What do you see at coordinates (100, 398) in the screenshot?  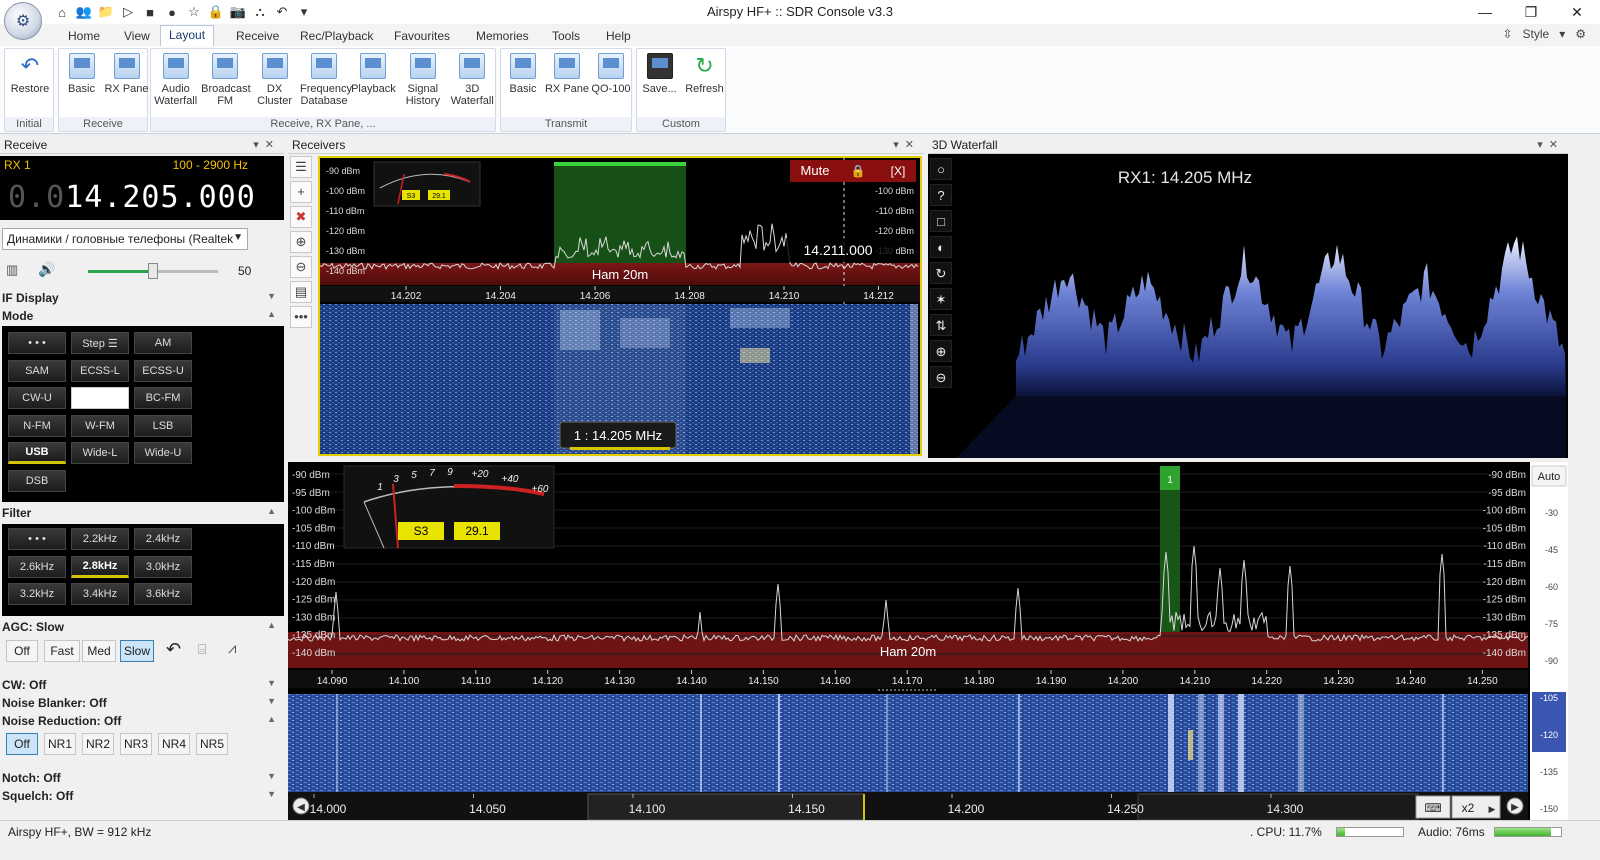 I see `mode-blank-button` at bounding box center [100, 398].